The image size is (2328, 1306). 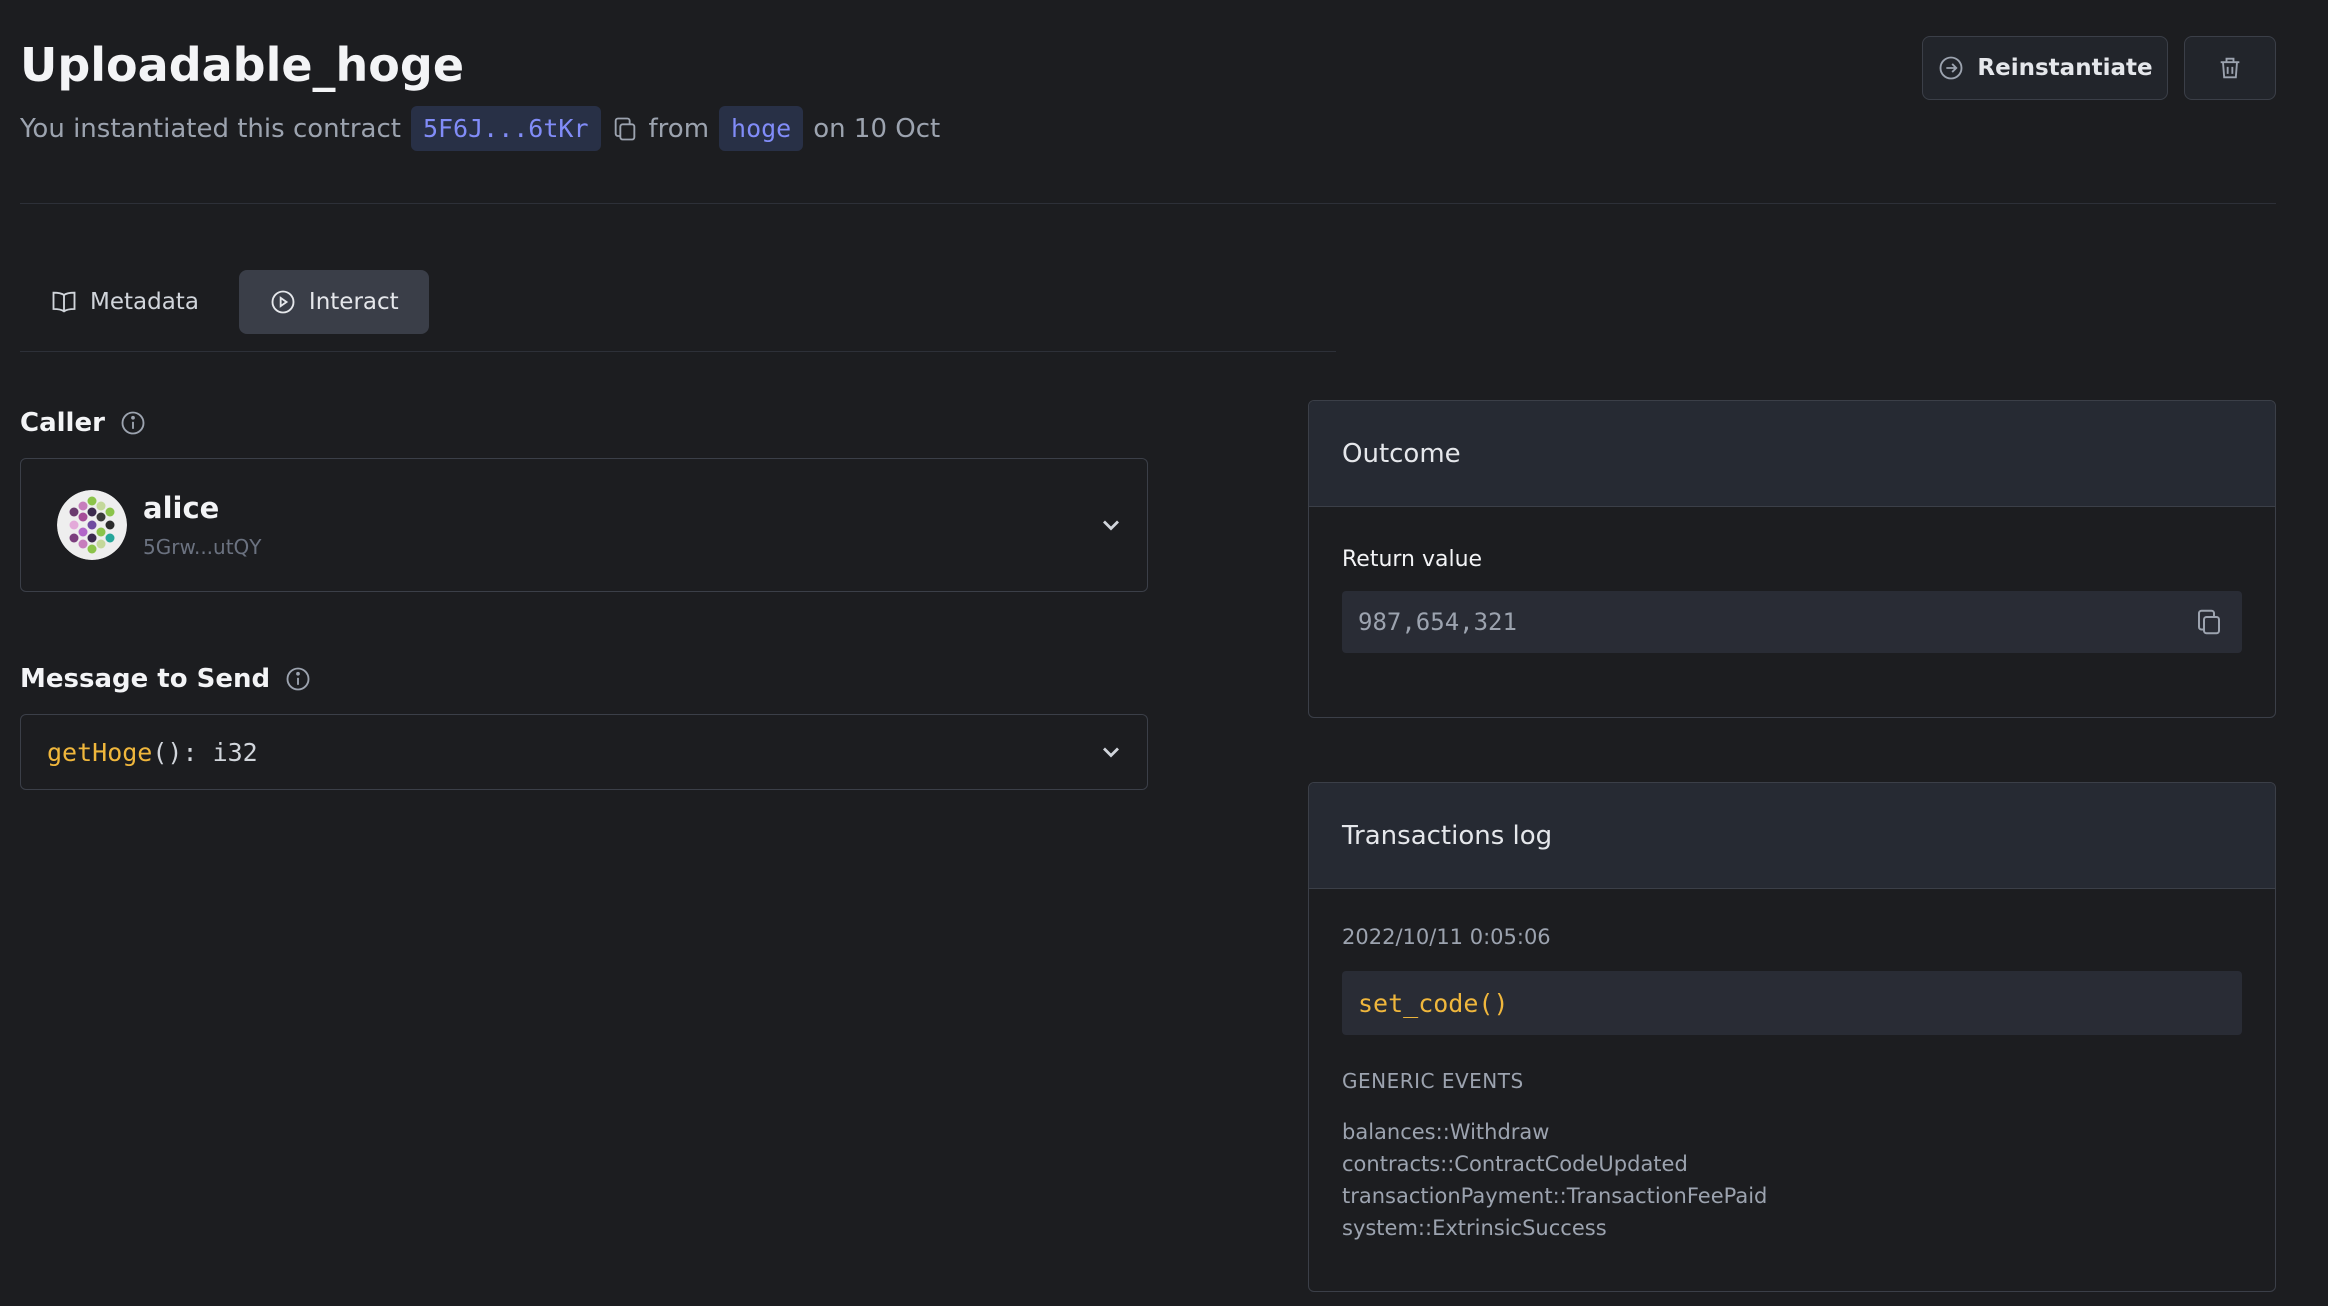 I want to click on message-select: getHoge (): i32, so click(x=584, y=752).